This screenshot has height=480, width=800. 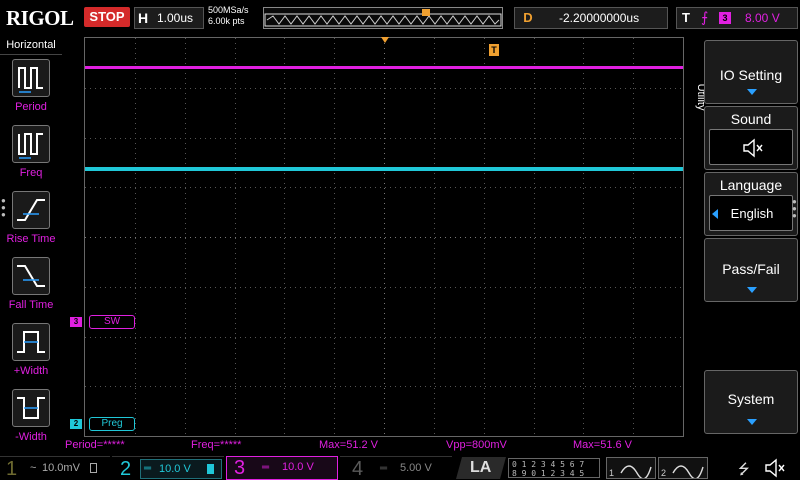 I want to click on pass-fail-label: Pass/Fail, so click(x=751, y=269).